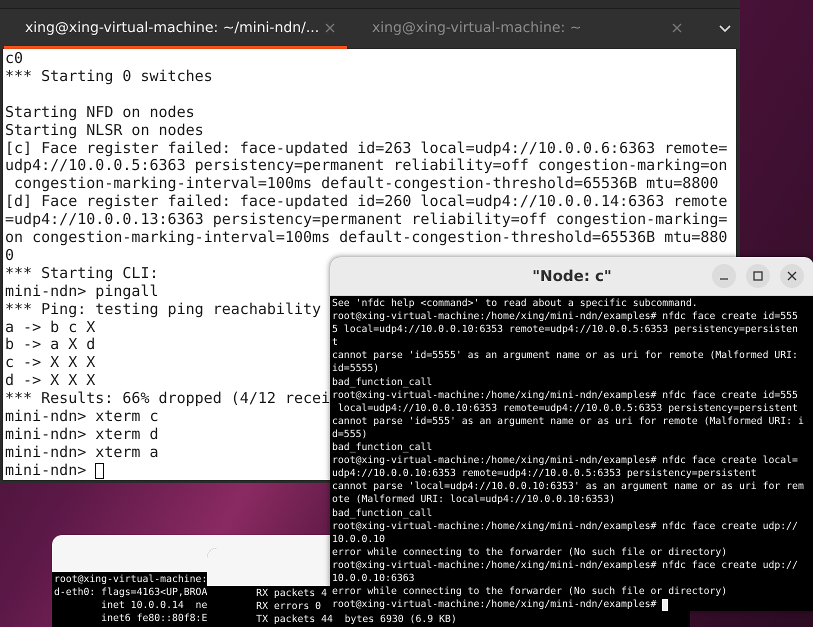  I want to click on terminal-line: [c] Face register failed: face-updated id=263 local=udp4://10.0.0.6:6363 remote=, so click(366, 149).